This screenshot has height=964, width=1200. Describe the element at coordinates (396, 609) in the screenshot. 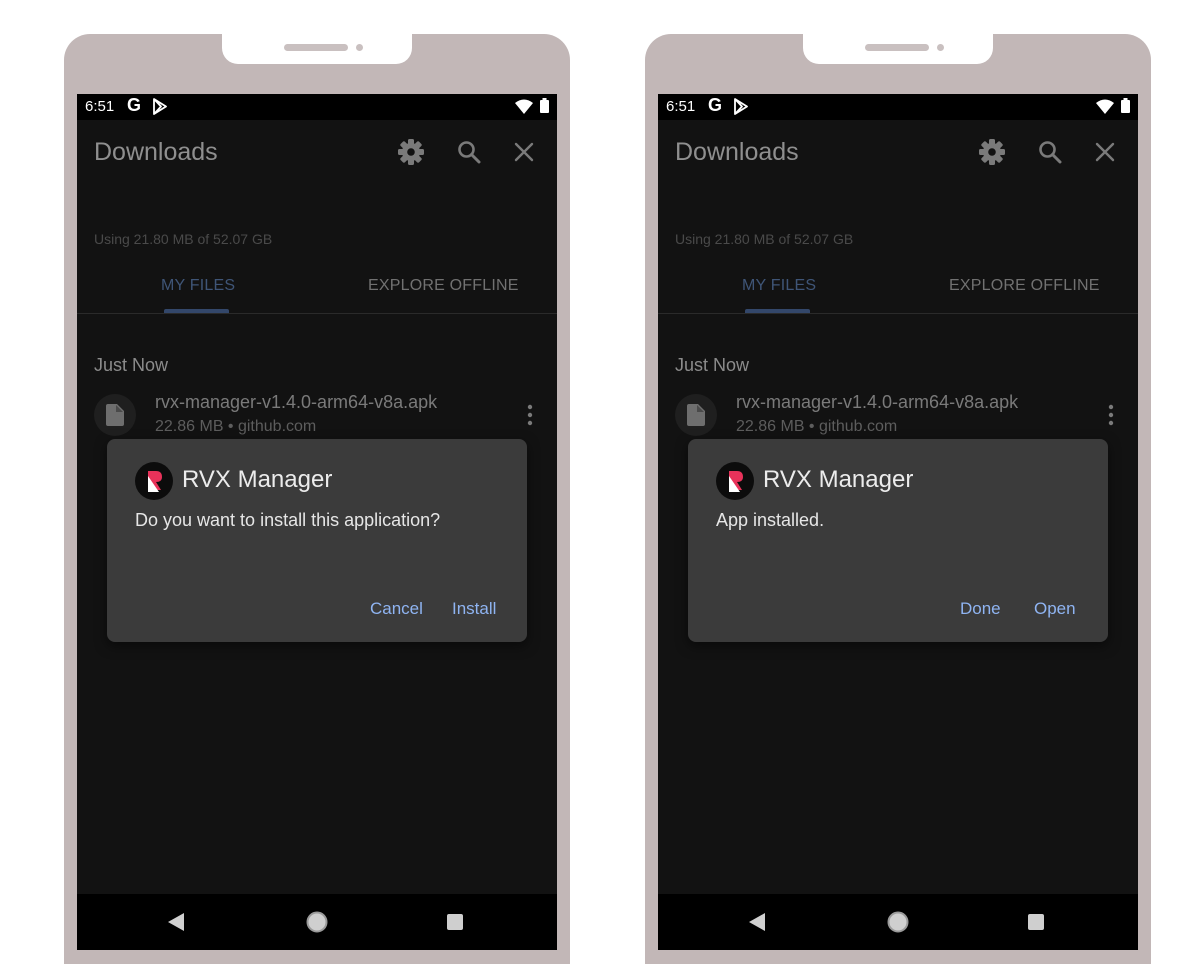

I see `cancel-button: Cancel` at that location.